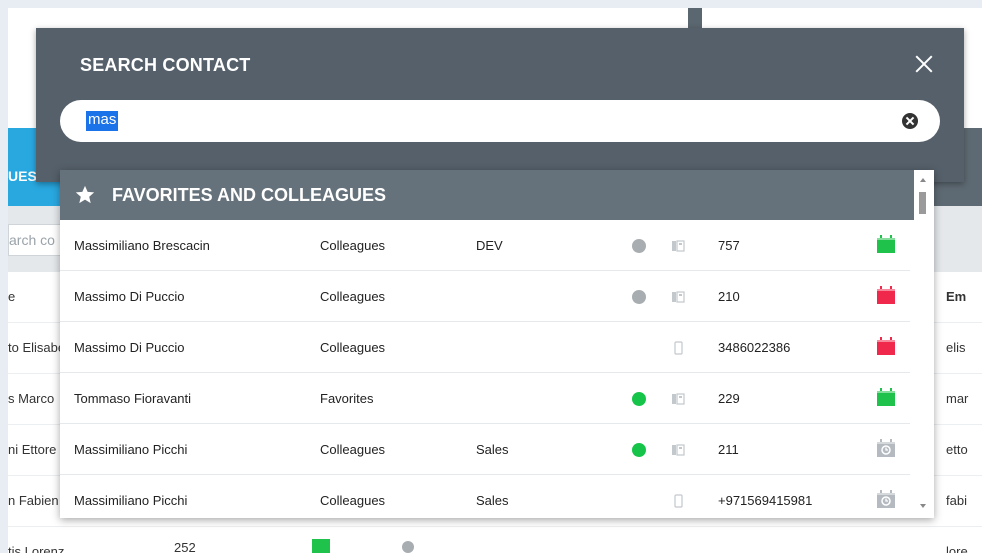 The height and width of the screenshot is (553, 982). I want to click on contact-number: 211, so click(728, 449).